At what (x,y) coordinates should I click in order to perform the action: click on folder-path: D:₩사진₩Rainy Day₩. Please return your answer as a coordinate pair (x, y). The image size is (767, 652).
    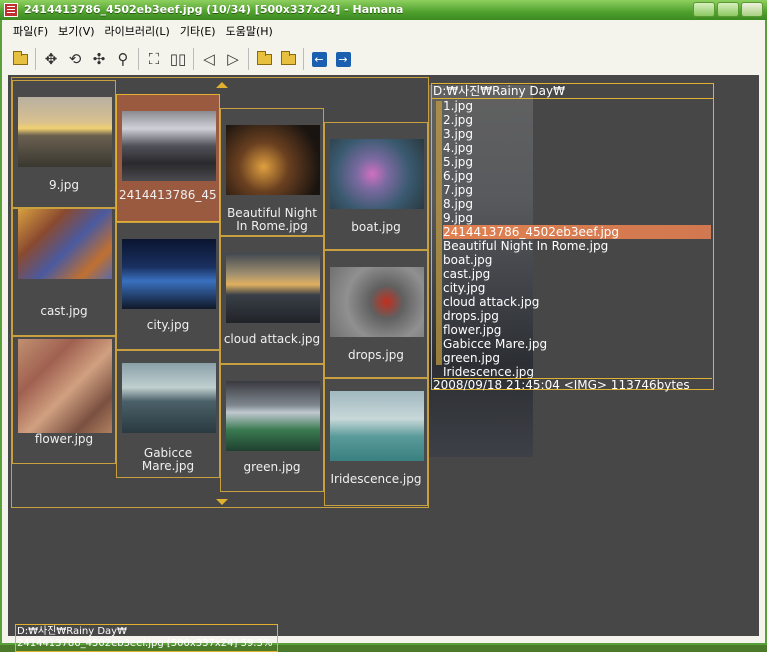
    Looking at the image, I should click on (499, 91).